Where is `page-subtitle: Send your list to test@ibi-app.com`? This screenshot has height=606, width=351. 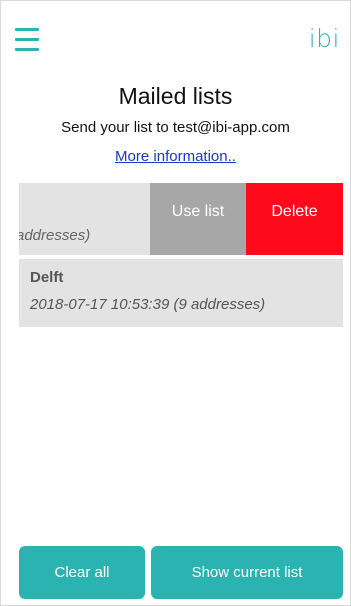 page-subtitle: Send your list to test@ibi-app.com is located at coordinates (175, 127).